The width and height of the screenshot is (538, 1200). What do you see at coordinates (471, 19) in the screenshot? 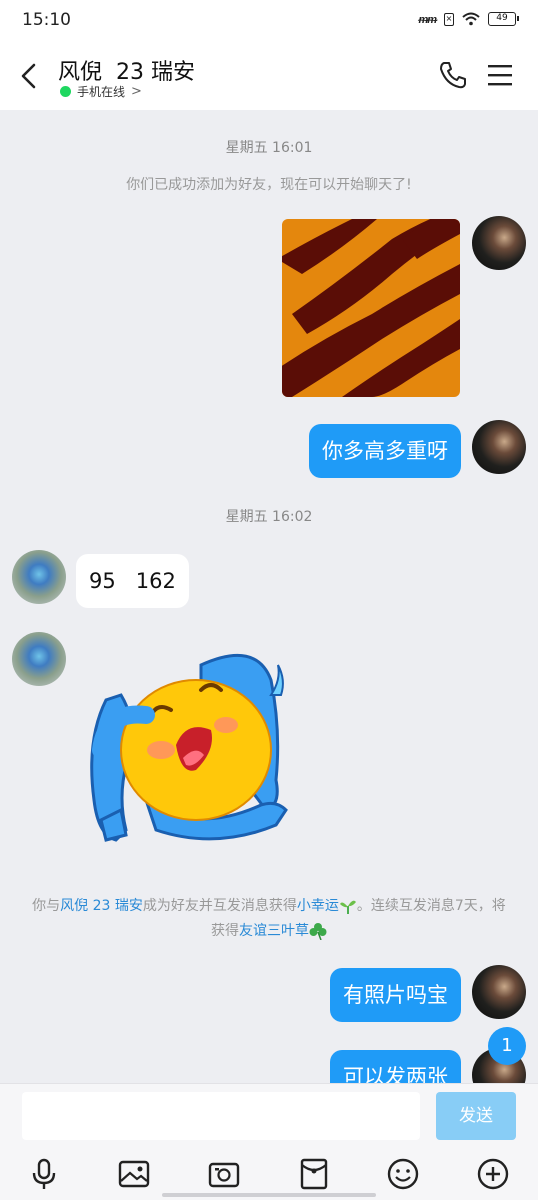
I see `wifi-icon` at bounding box center [471, 19].